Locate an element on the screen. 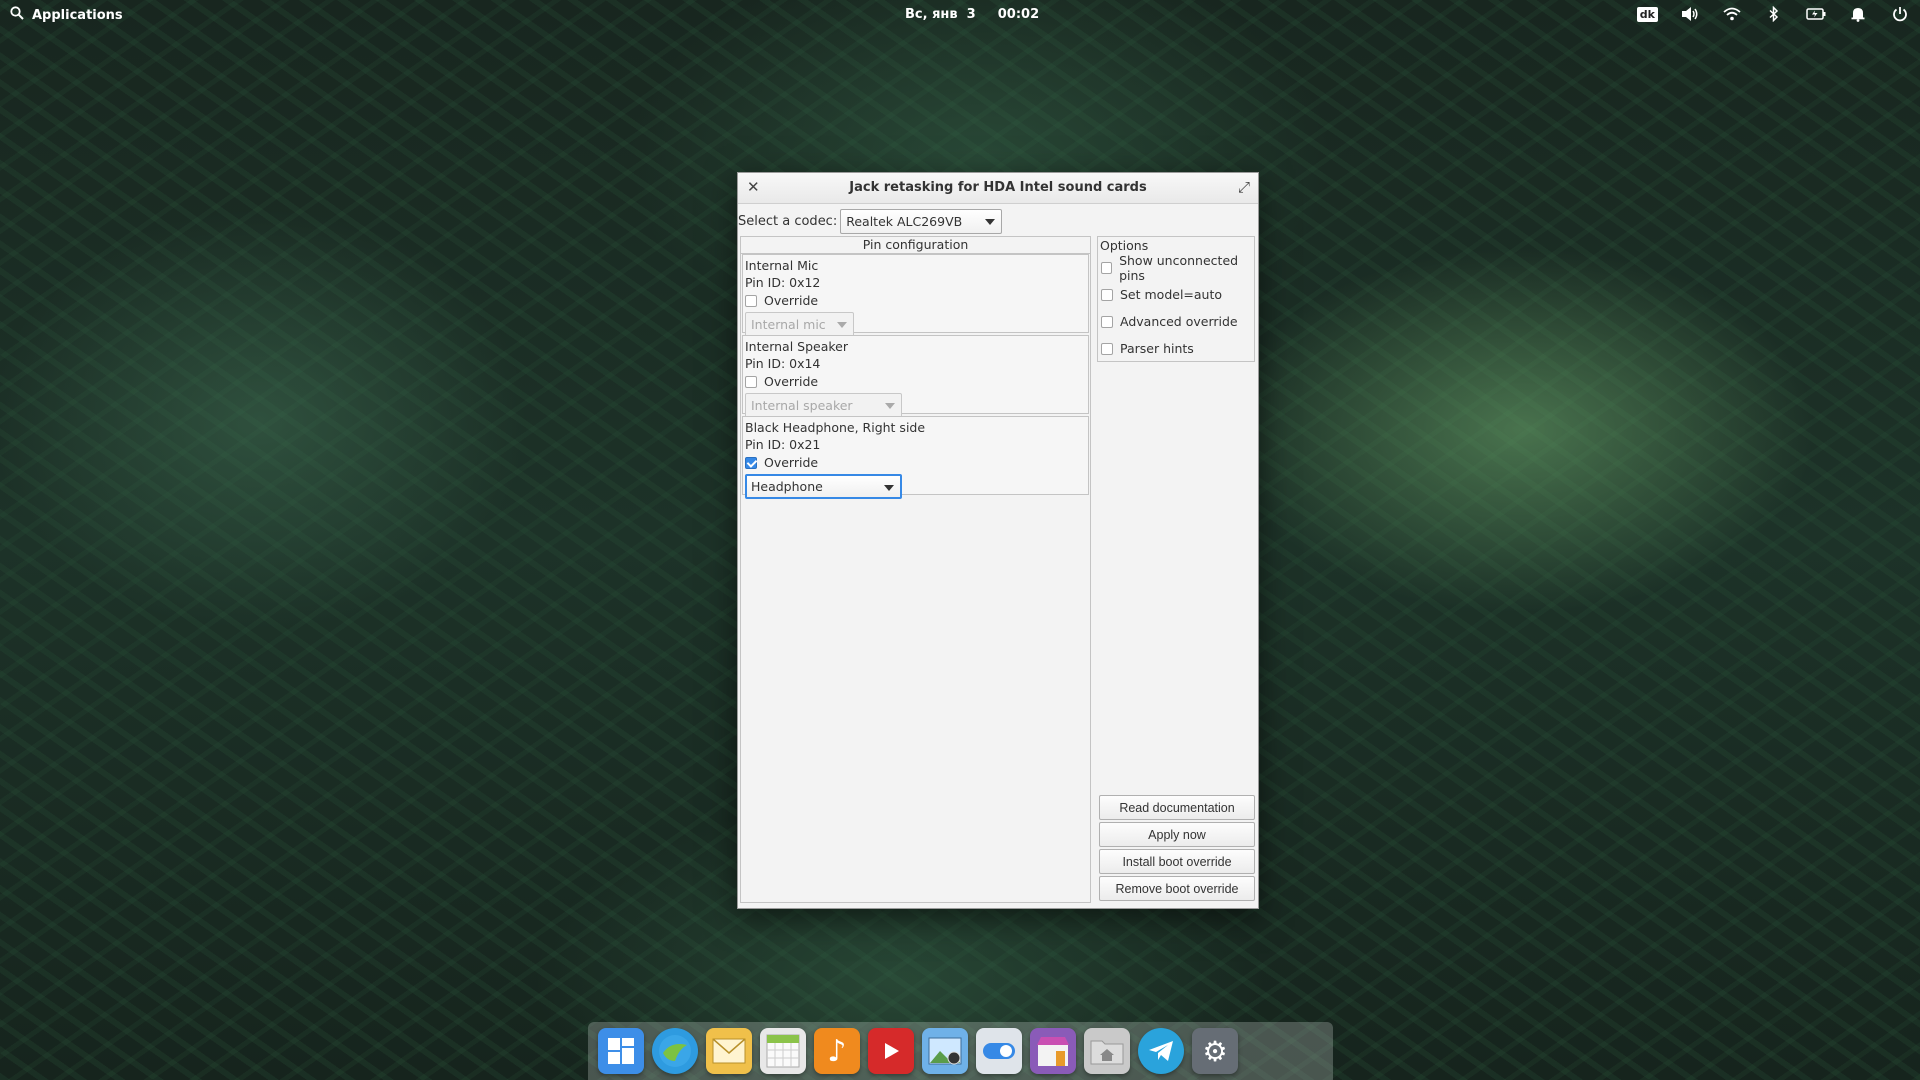 The height and width of the screenshot is (1080, 1920). videos-icon is located at coordinates (891, 1051).